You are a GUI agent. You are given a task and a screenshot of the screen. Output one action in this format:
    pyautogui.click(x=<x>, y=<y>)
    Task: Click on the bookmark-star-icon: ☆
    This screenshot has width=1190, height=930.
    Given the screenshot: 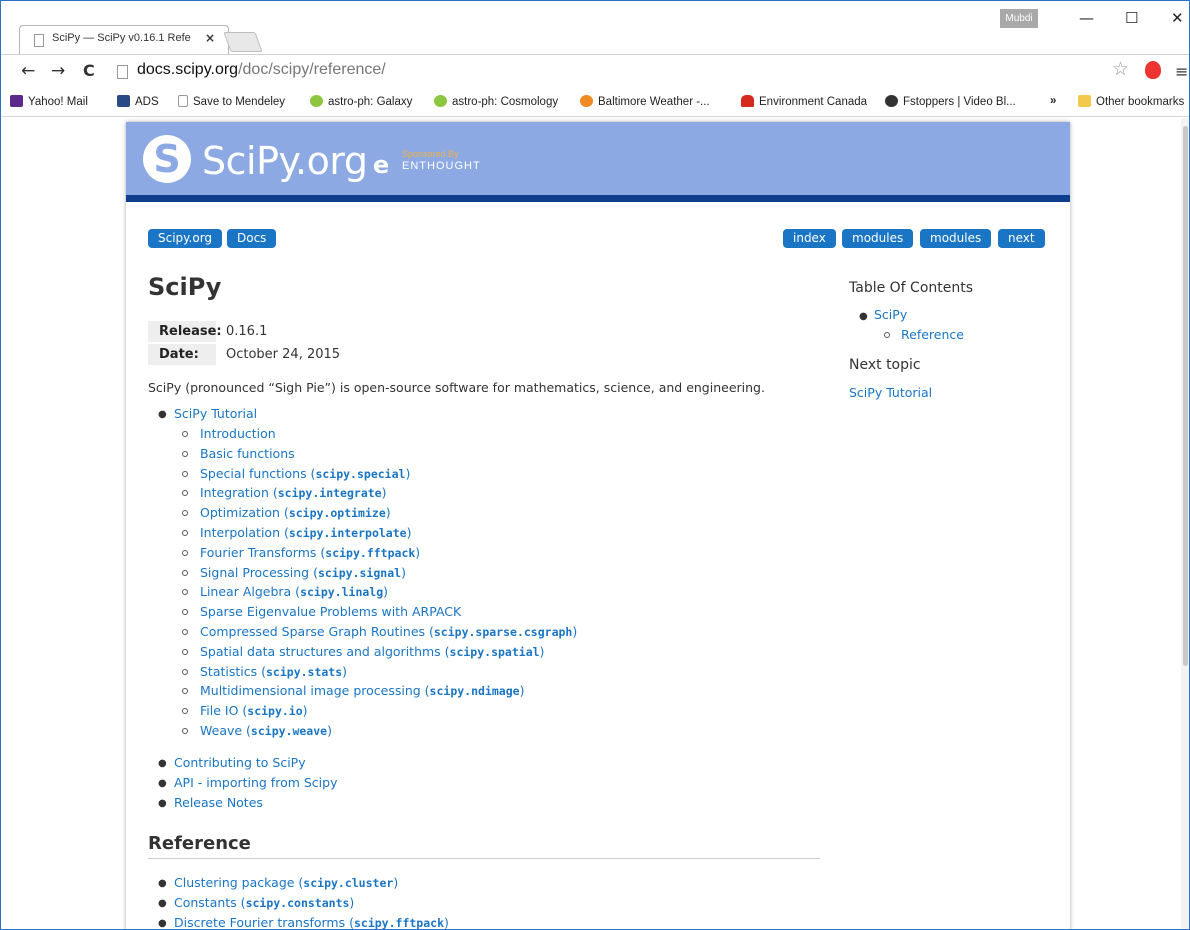 What is the action you would take?
    pyautogui.click(x=1120, y=69)
    